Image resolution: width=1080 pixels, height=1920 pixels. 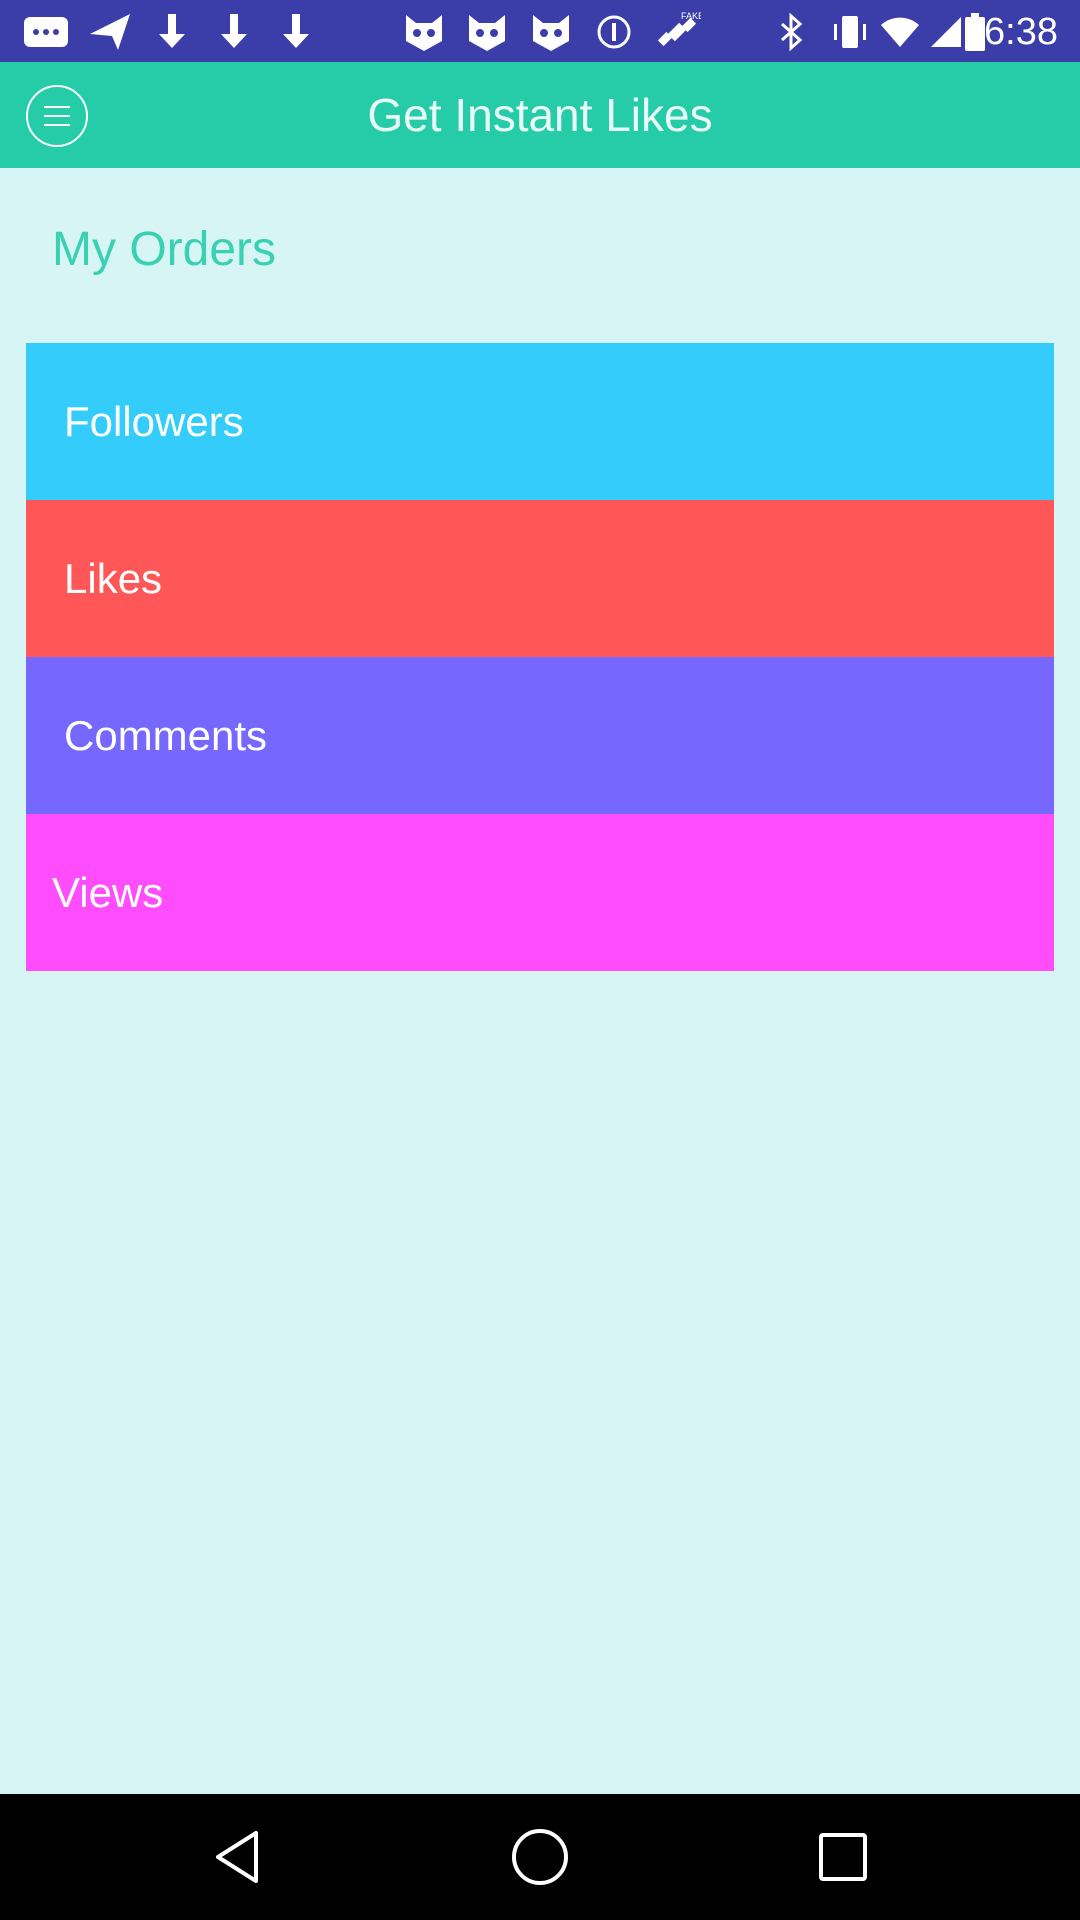 What do you see at coordinates (691, 16) in the screenshot?
I see `svg-text: FAKE` at bounding box center [691, 16].